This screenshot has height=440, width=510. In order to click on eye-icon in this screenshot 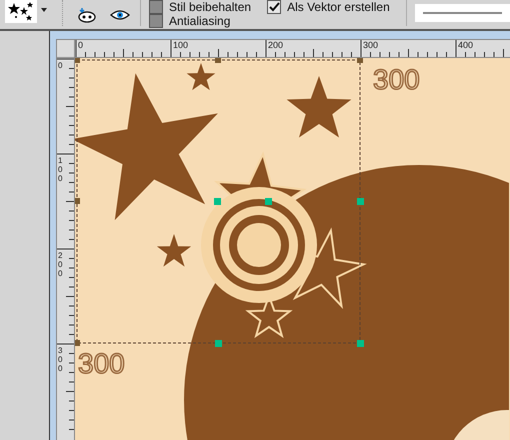, I will do `click(120, 15)`.